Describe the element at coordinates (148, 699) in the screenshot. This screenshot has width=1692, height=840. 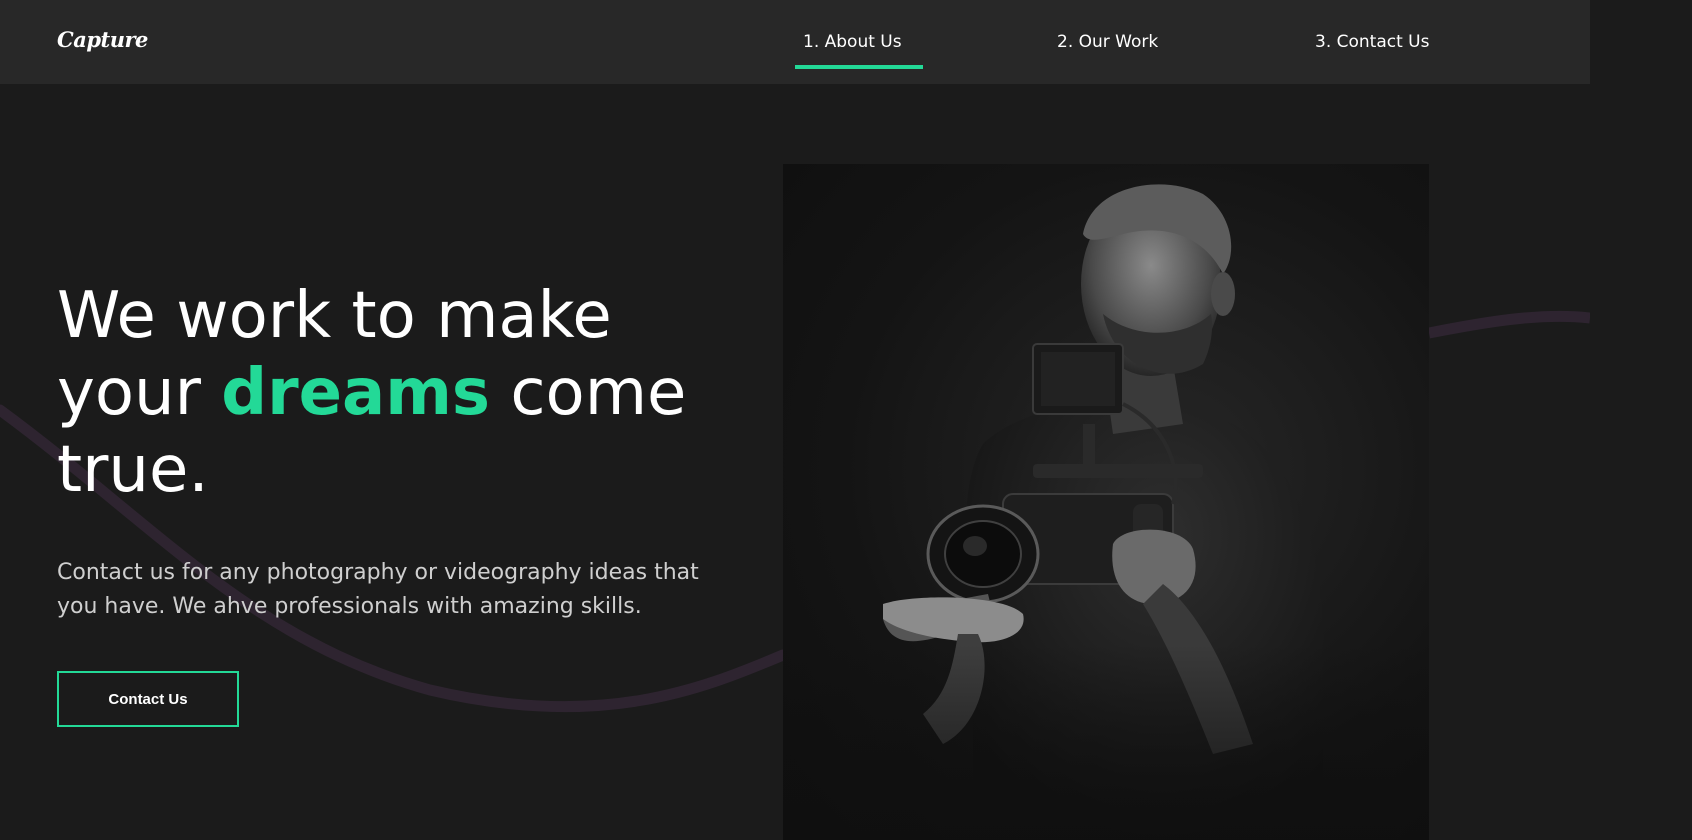
I see `contact-us-button: Contact Us` at that location.